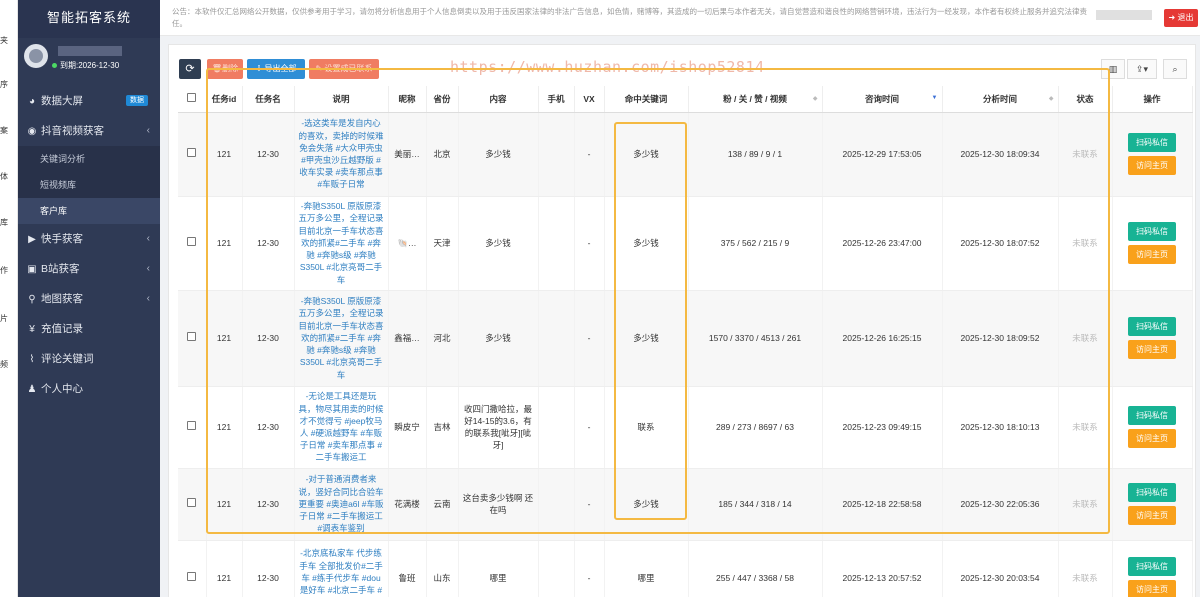 The height and width of the screenshot is (597, 1200). I want to click on header-phone: 手机, so click(556, 99).